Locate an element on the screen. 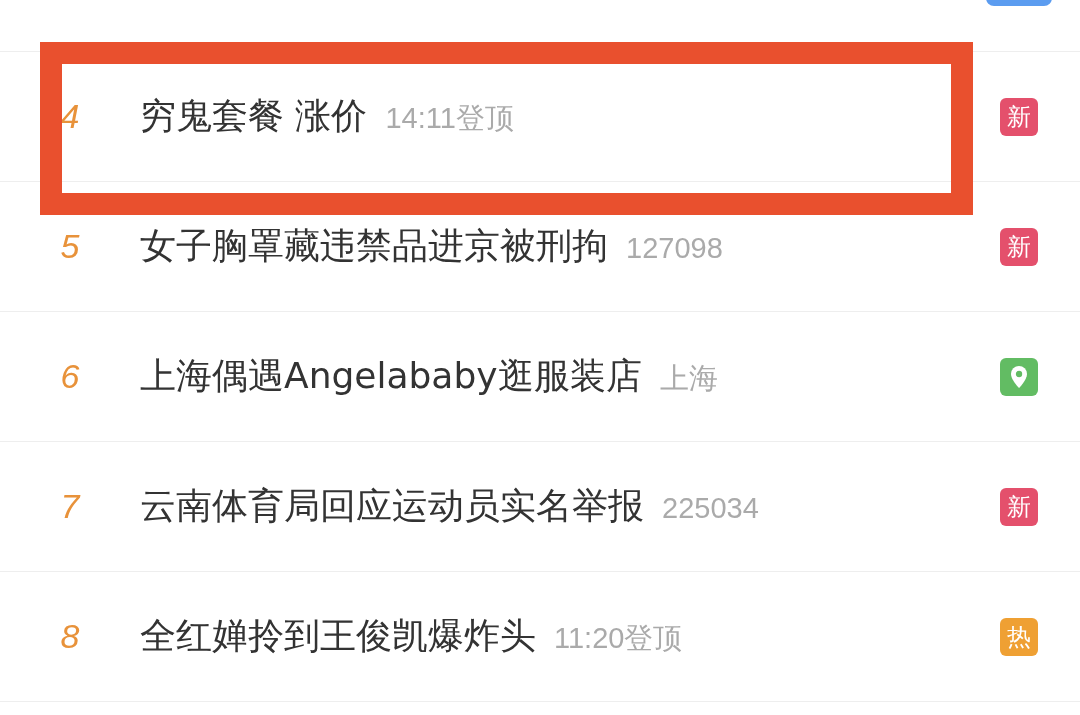  item-title: 穷鬼套餐 涨价 is located at coordinates (254, 116).